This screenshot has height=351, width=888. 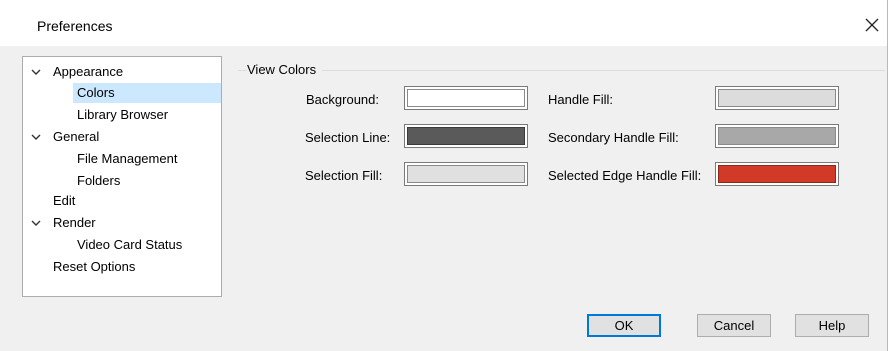 I want to click on tree-item-file-management: File Management, so click(x=127, y=159).